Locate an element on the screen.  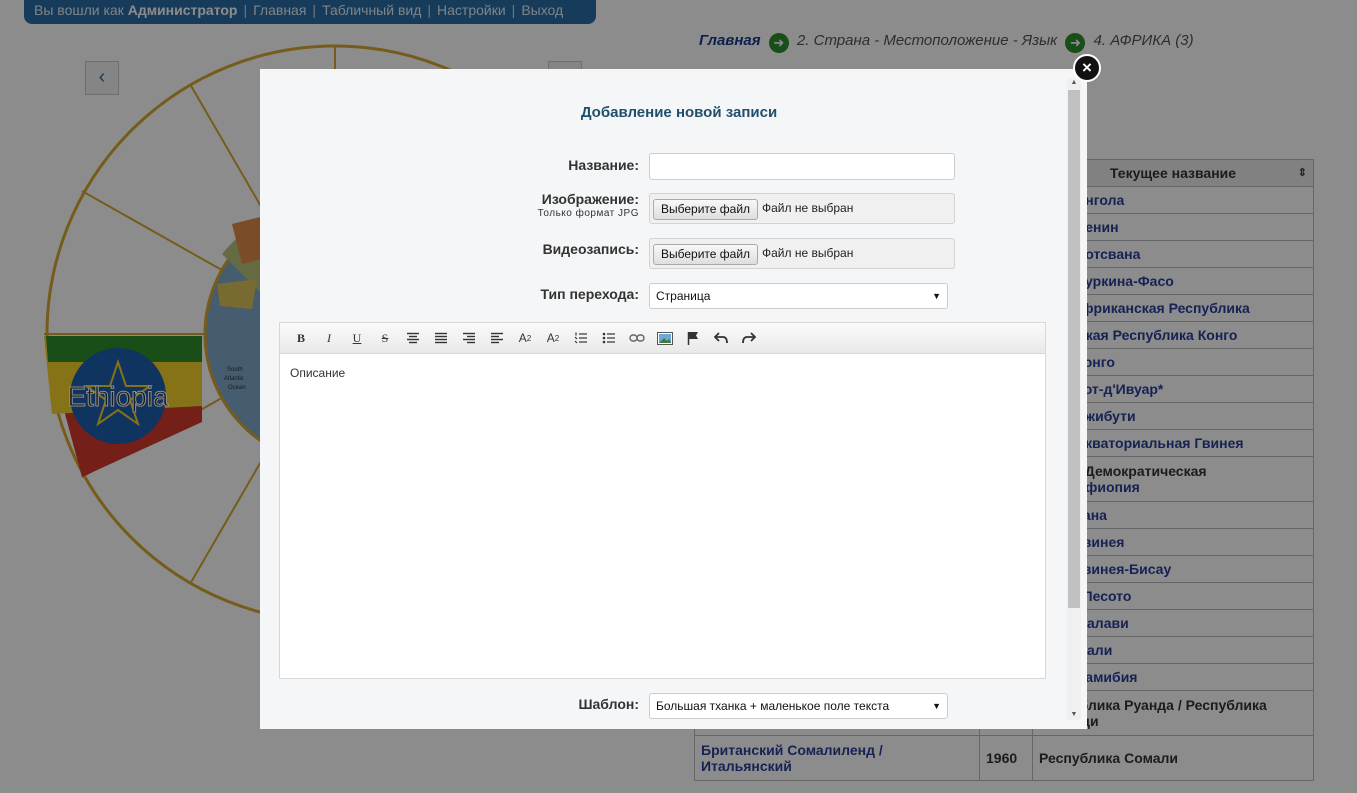
superscript-icon: A2 is located at coordinates (553, 338).